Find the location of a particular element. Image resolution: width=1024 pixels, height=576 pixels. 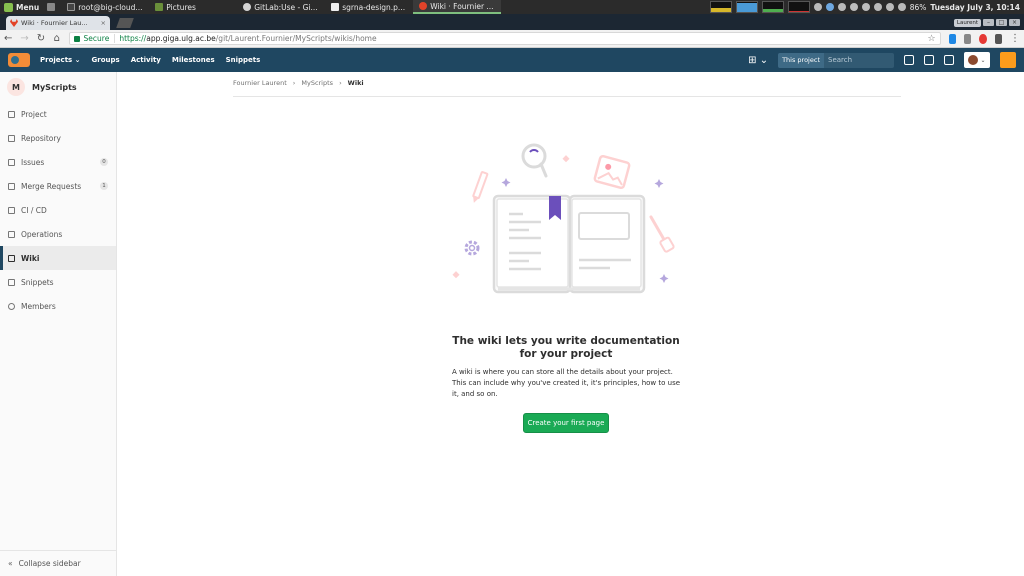

minimize-icon: – is located at coordinates (988, 22).